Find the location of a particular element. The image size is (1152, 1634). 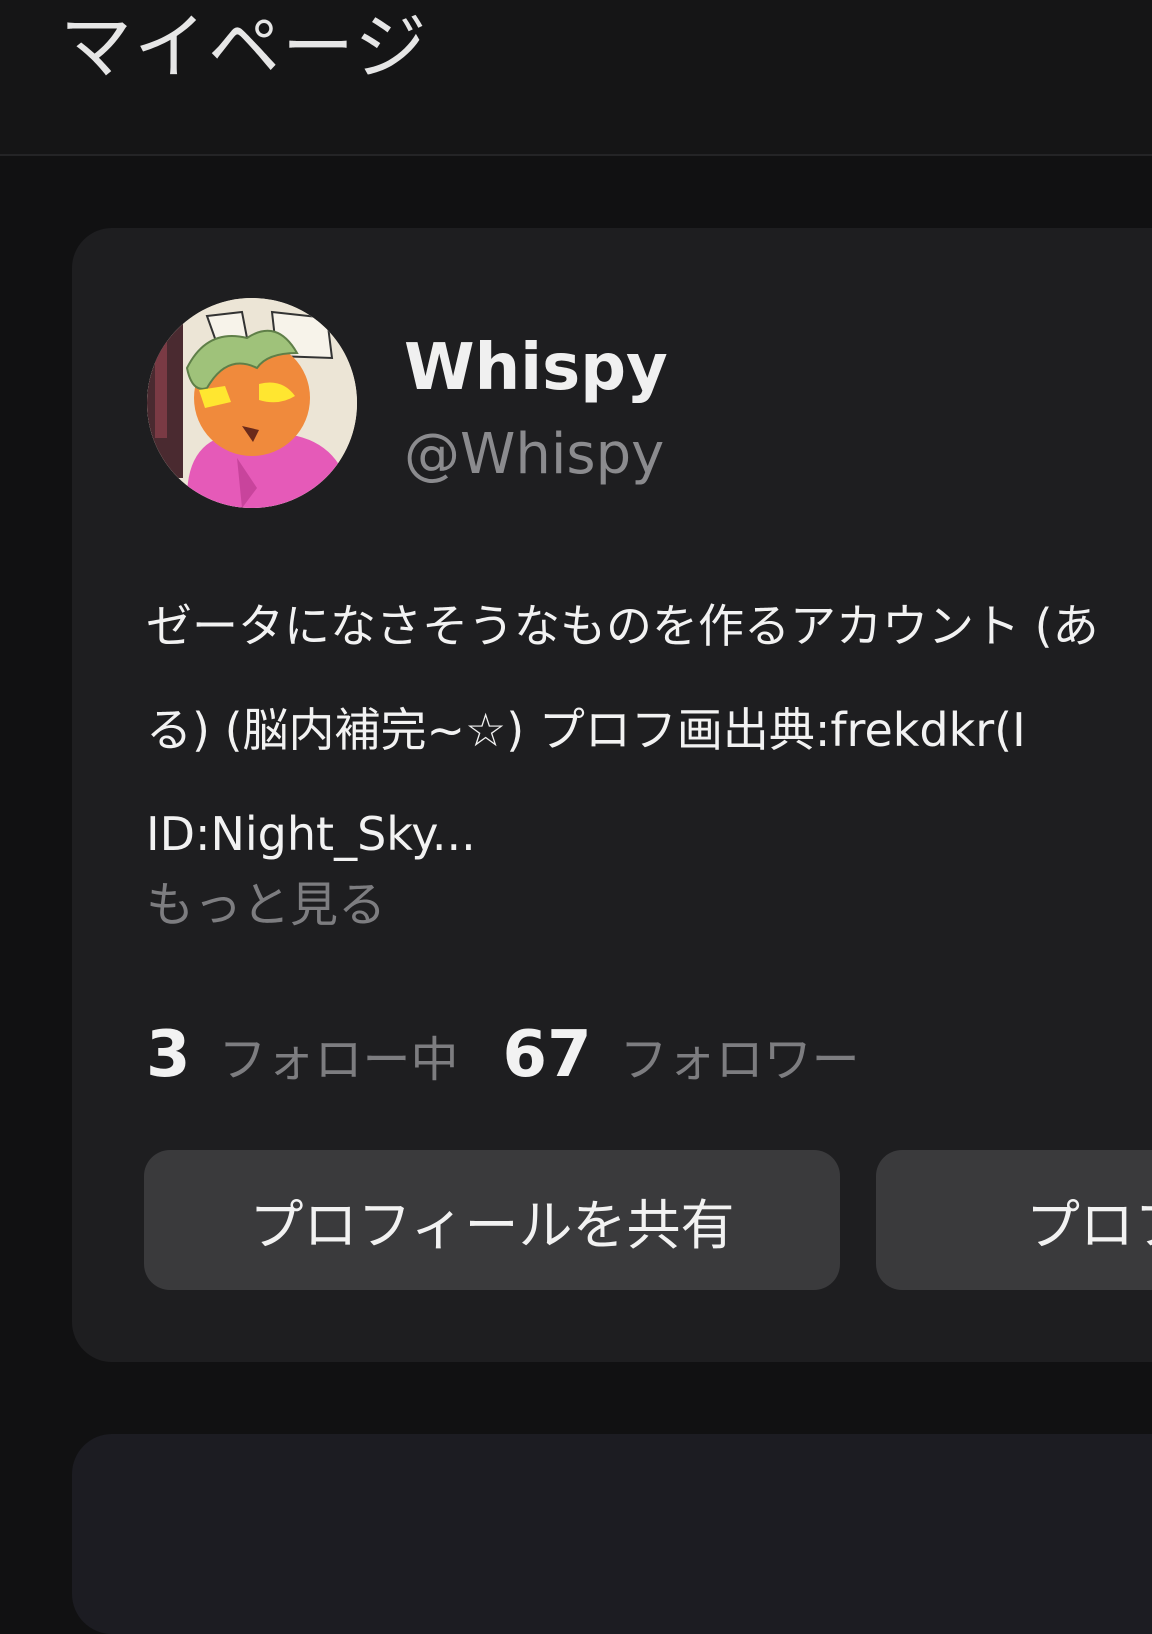

bio-line: ゼータになさそうなものを作るアカウント (あ is located at coordinates (622, 626).